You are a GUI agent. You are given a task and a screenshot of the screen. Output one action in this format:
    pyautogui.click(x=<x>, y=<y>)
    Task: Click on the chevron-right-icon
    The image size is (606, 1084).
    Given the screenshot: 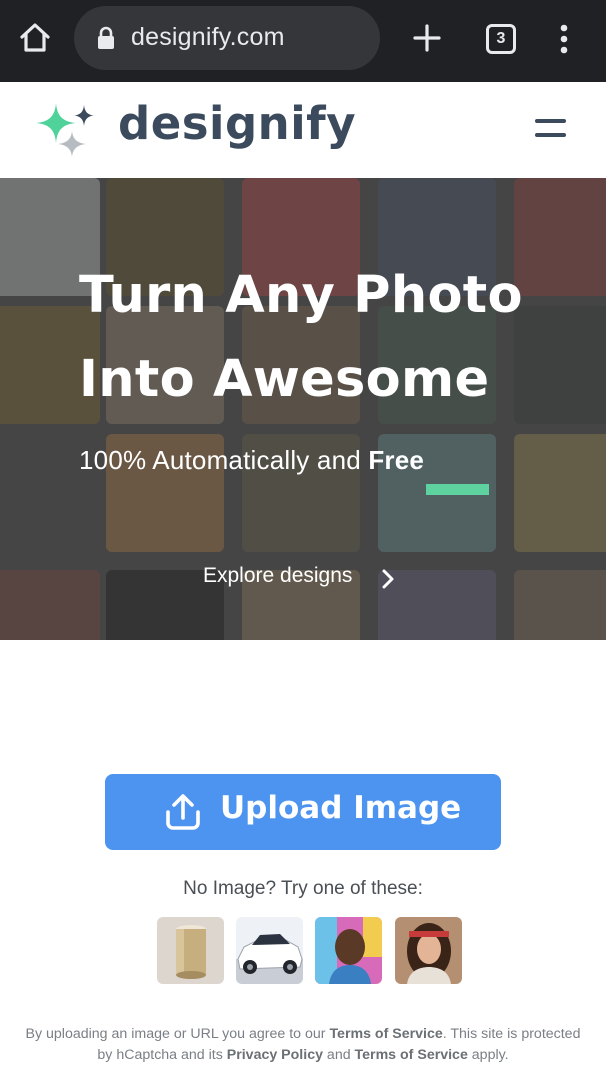 What is the action you would take?
    pyautogui.click(x=388, y=579)
    